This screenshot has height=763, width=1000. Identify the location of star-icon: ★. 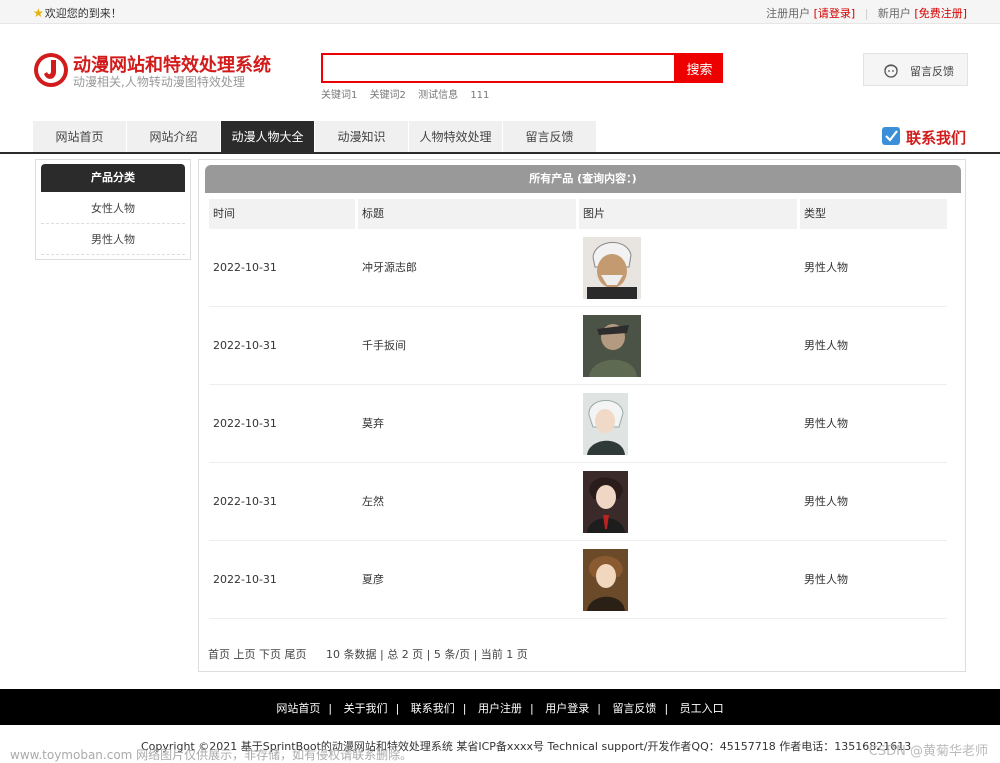
(38, 13).